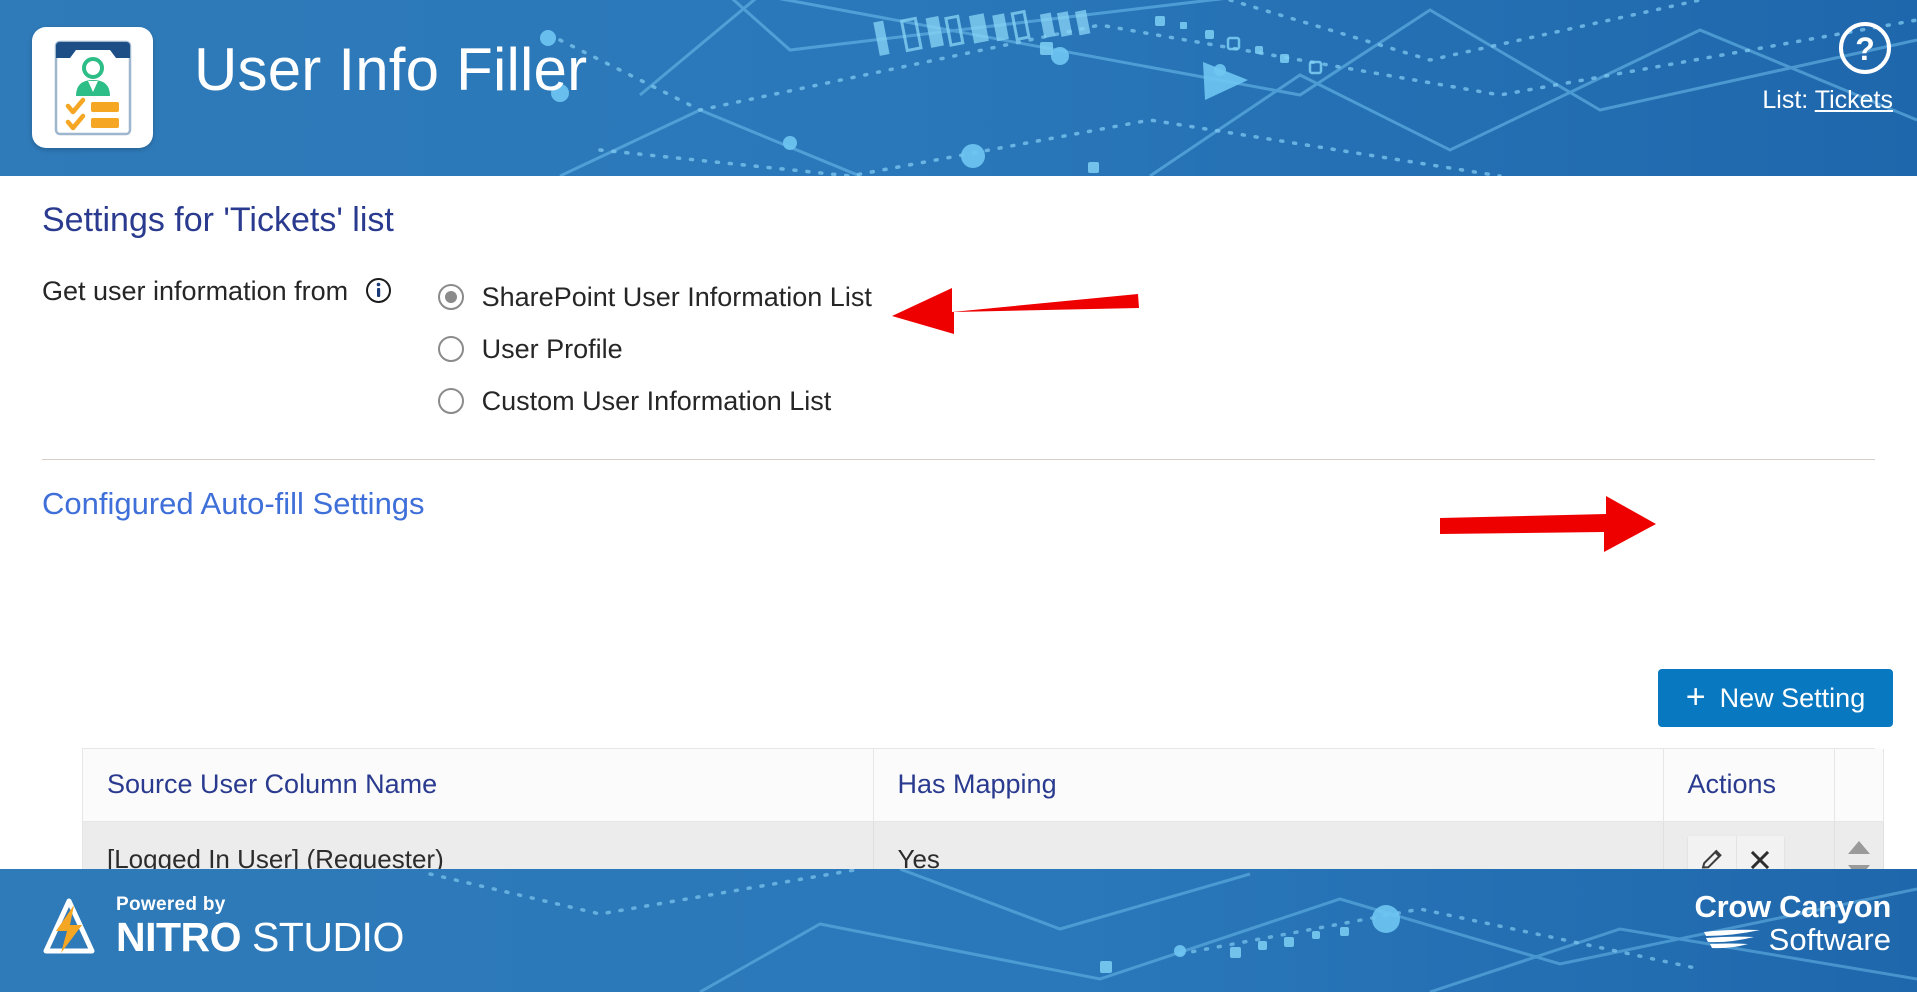 Image resolution: width=1917 pixels, height=992 pixels. What do you see at coordinates (1854, 100) in the screenshot?
I see `list-name-link: Tickets` at bounding box center [1854, 100].